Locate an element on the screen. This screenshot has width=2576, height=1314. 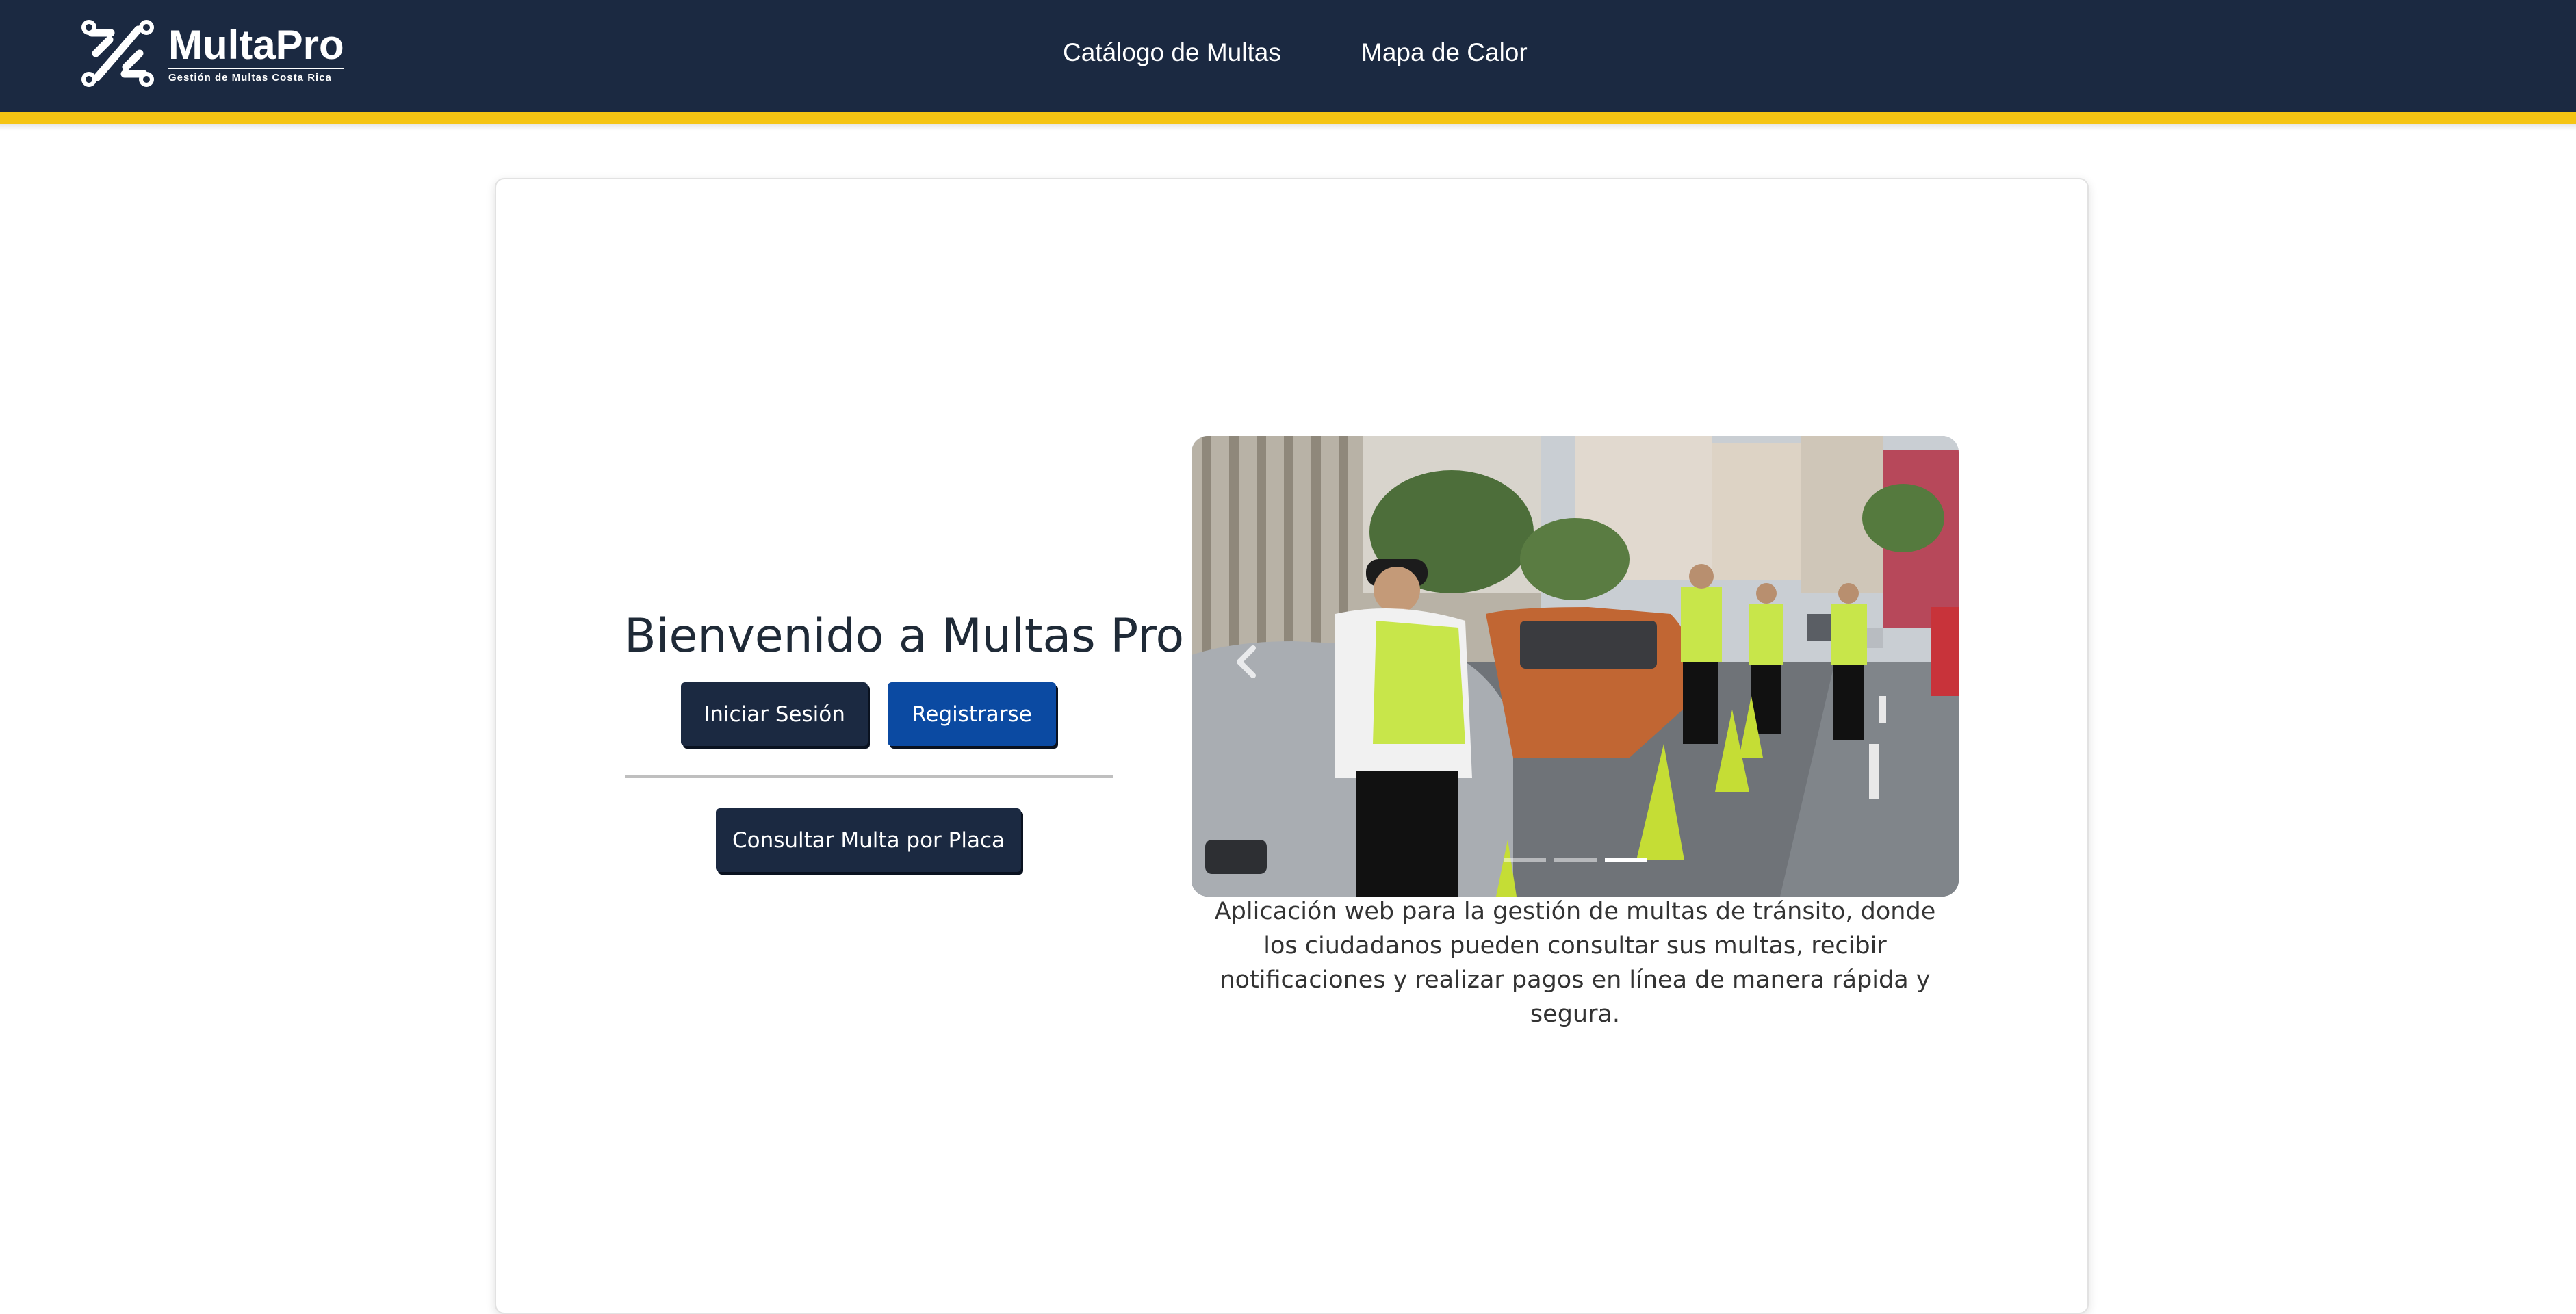
brand-name: MultaPro is located at coordinates (256, 44).